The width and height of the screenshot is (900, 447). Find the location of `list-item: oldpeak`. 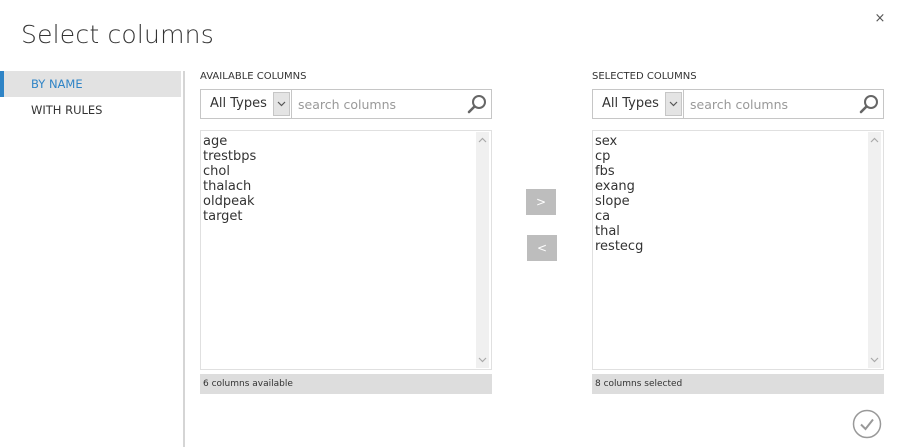

list-item: oldpeak is located at coordinates (347, 201).